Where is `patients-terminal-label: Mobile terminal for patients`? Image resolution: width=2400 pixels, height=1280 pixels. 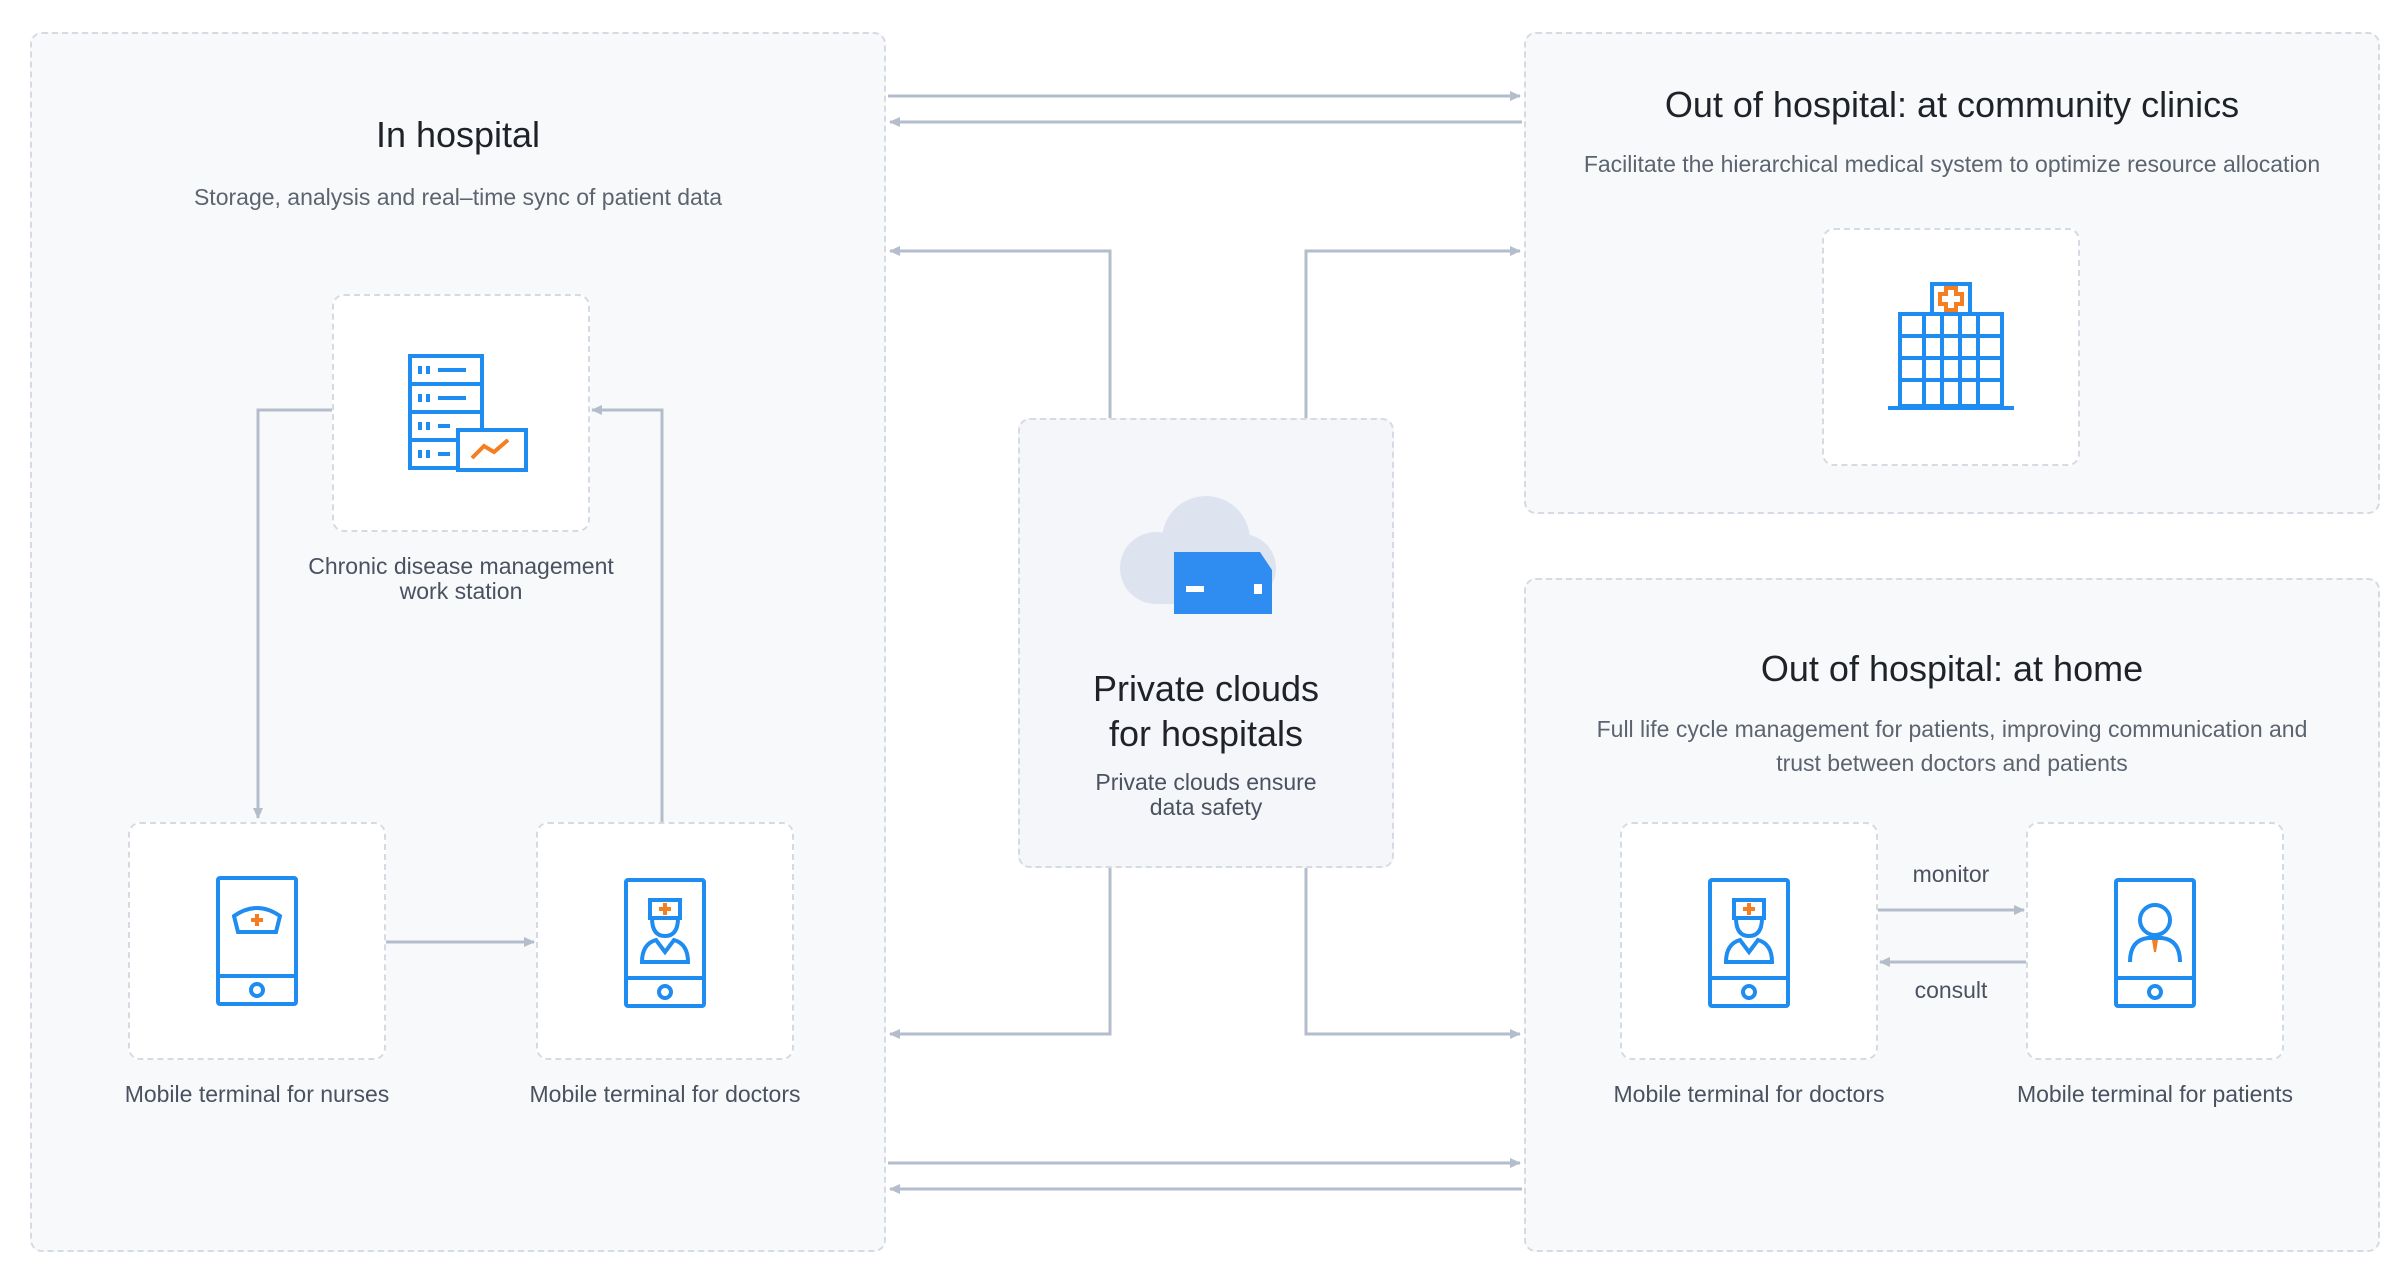 patients-terminal-label: Mobile terminal for patients is located at coordinates (2155, 1094).